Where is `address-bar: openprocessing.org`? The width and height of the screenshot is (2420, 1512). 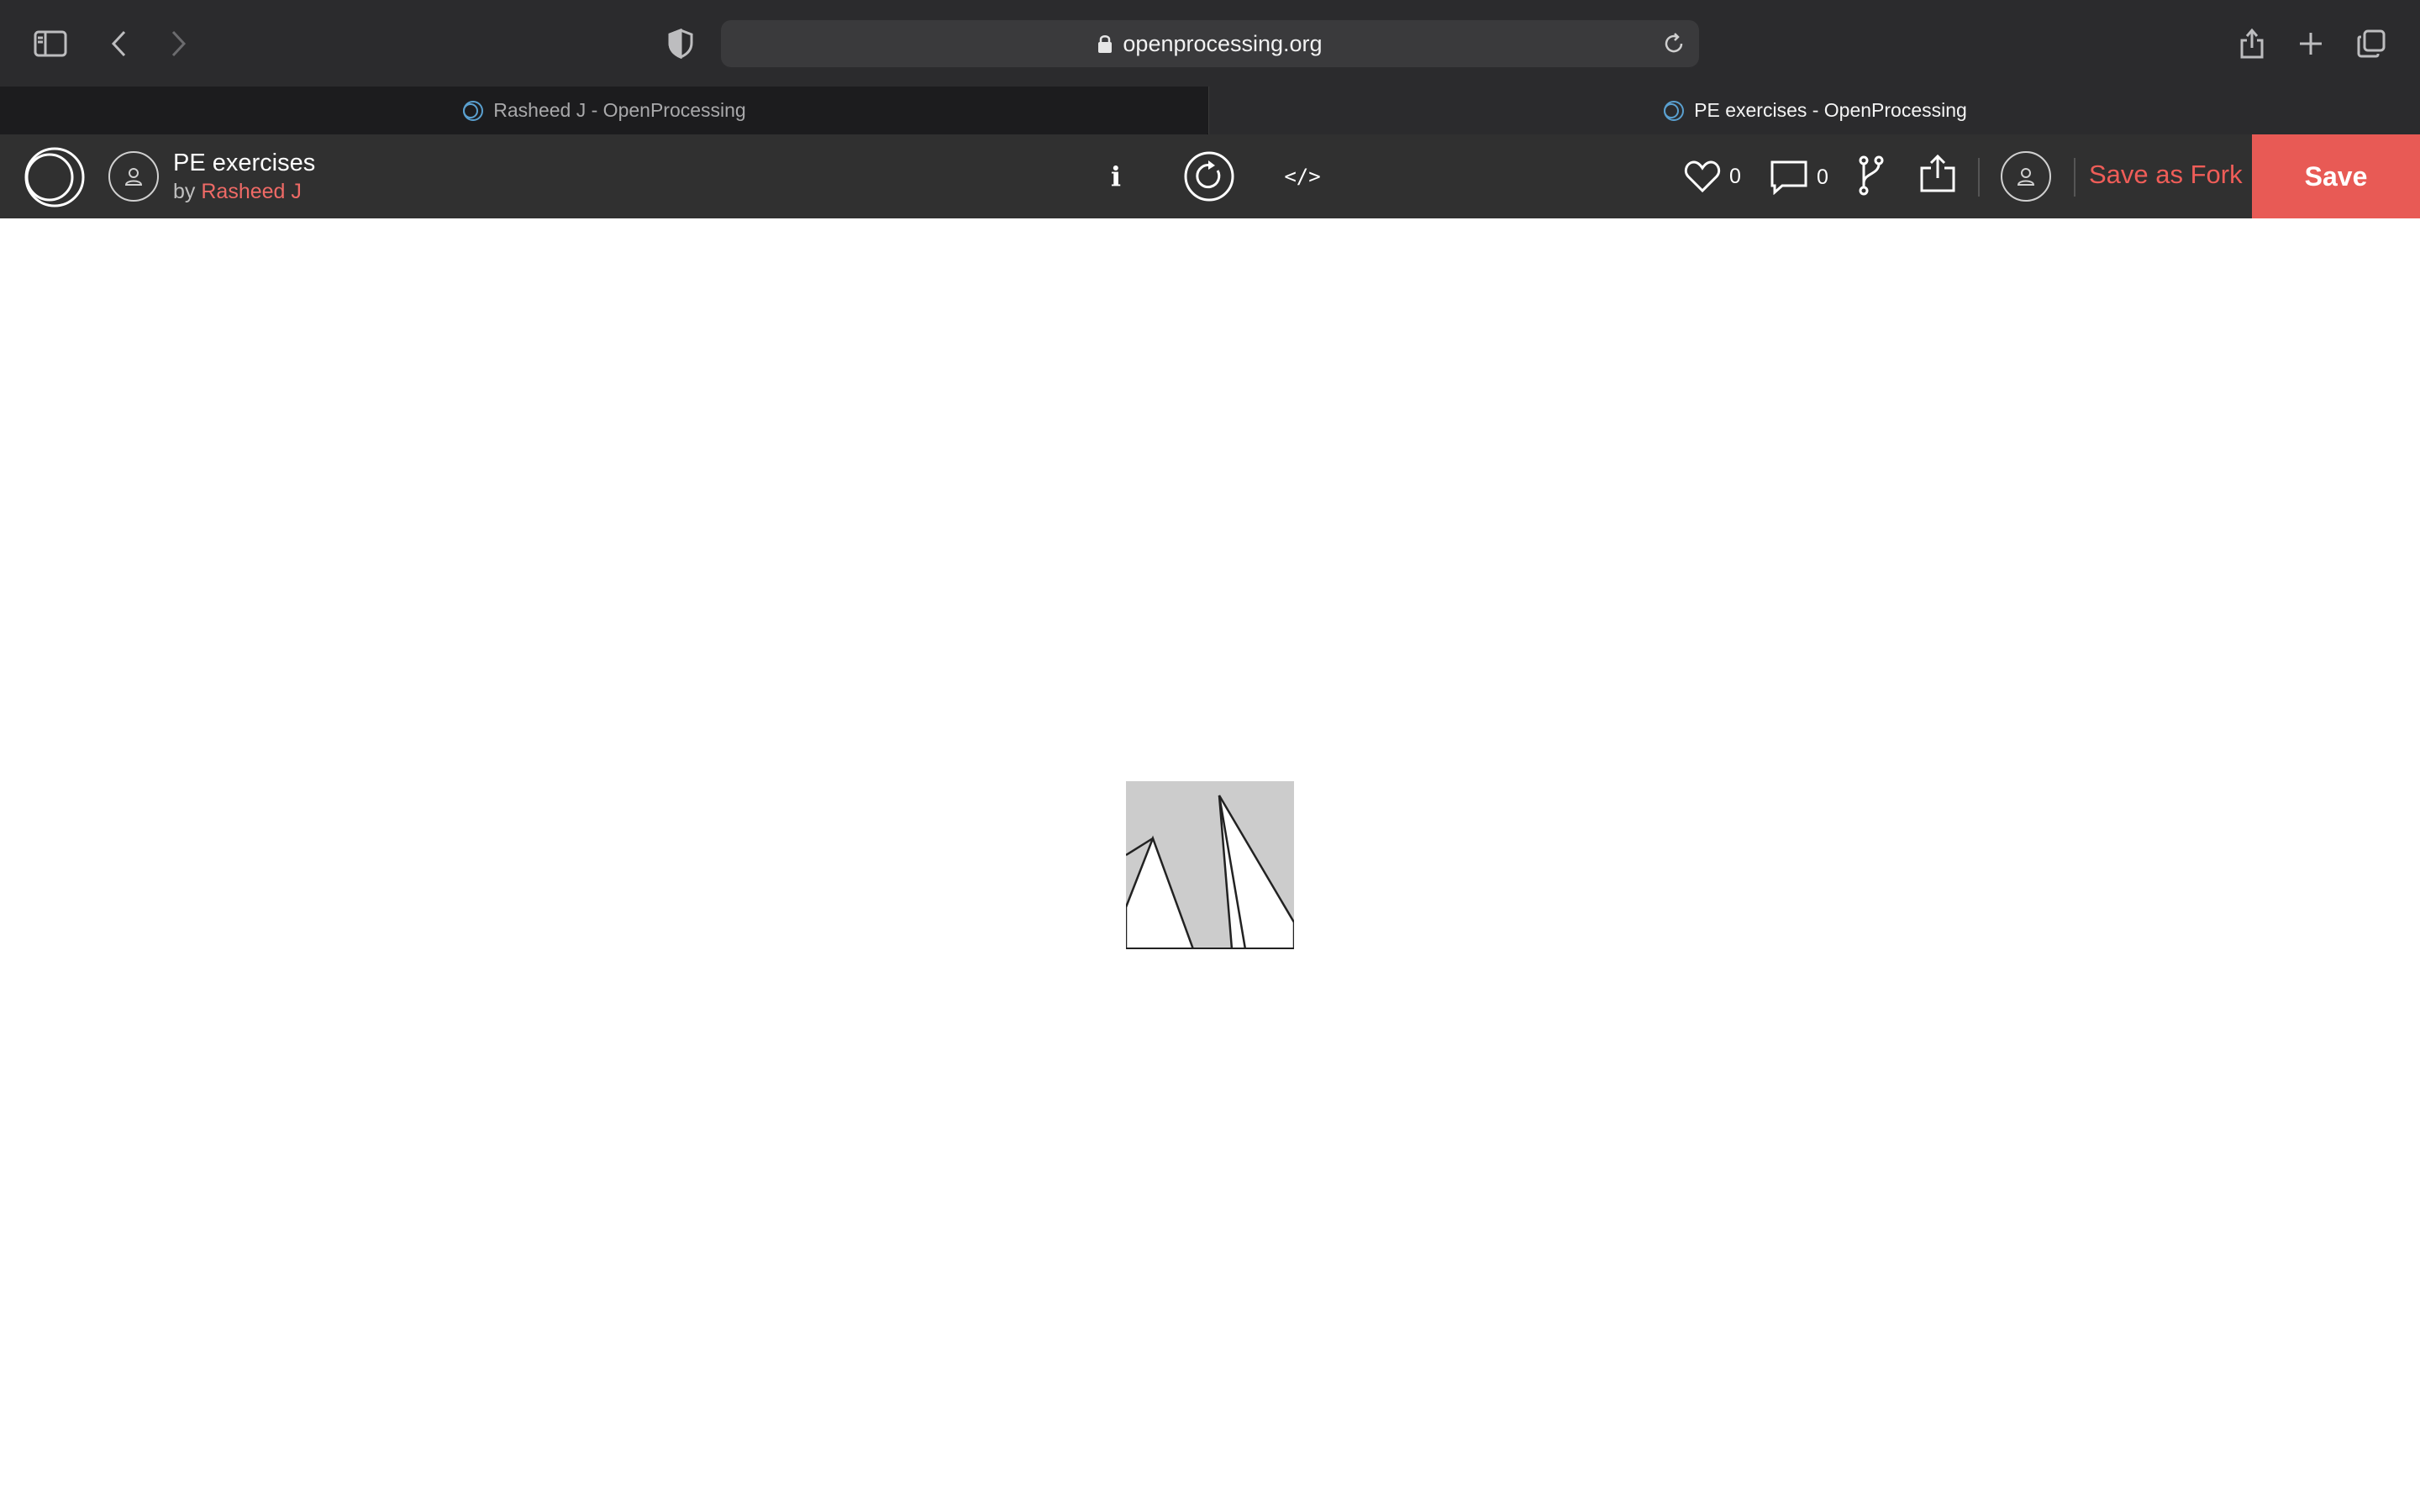 address-bar: openprocessing.org is located at coordinates (1210, 43).